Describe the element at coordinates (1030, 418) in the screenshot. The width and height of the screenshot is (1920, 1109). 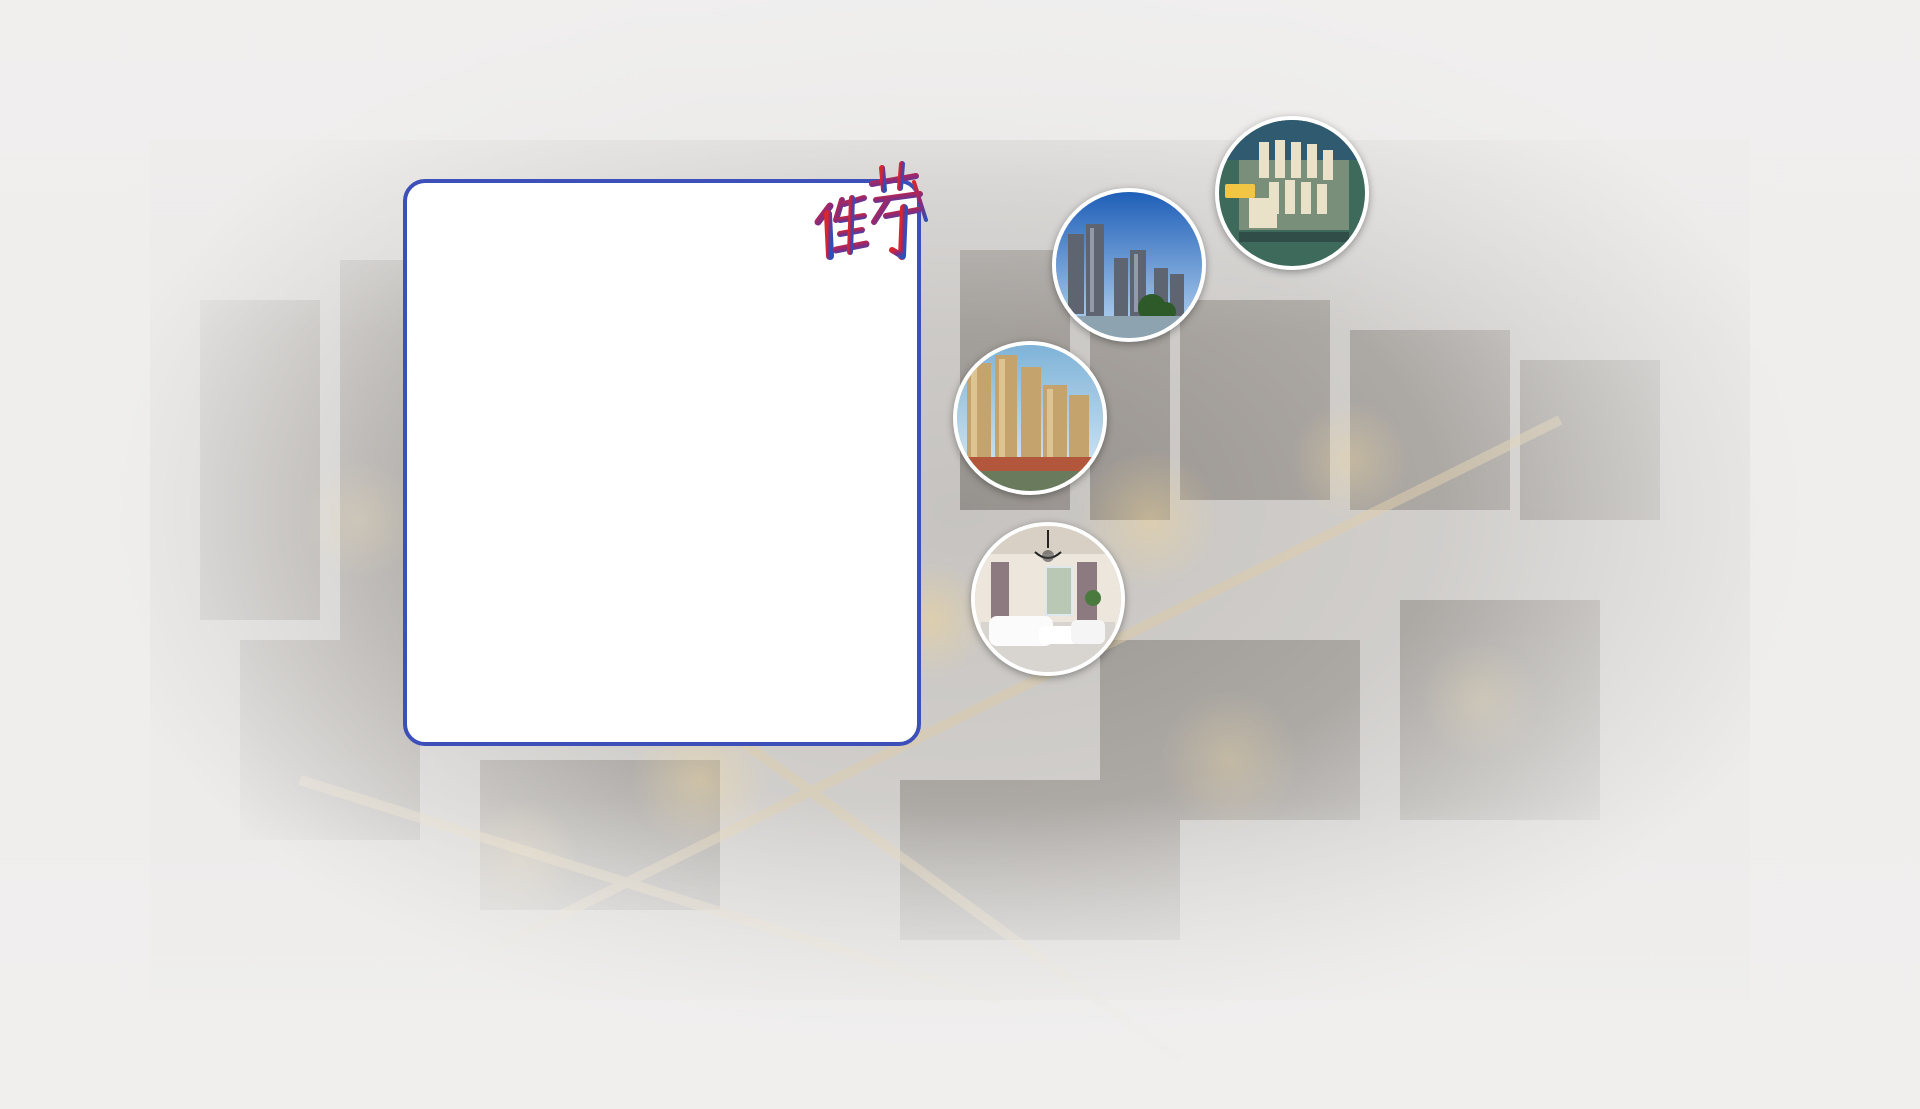
I see `gallery-golden-towers-photo` at that location.